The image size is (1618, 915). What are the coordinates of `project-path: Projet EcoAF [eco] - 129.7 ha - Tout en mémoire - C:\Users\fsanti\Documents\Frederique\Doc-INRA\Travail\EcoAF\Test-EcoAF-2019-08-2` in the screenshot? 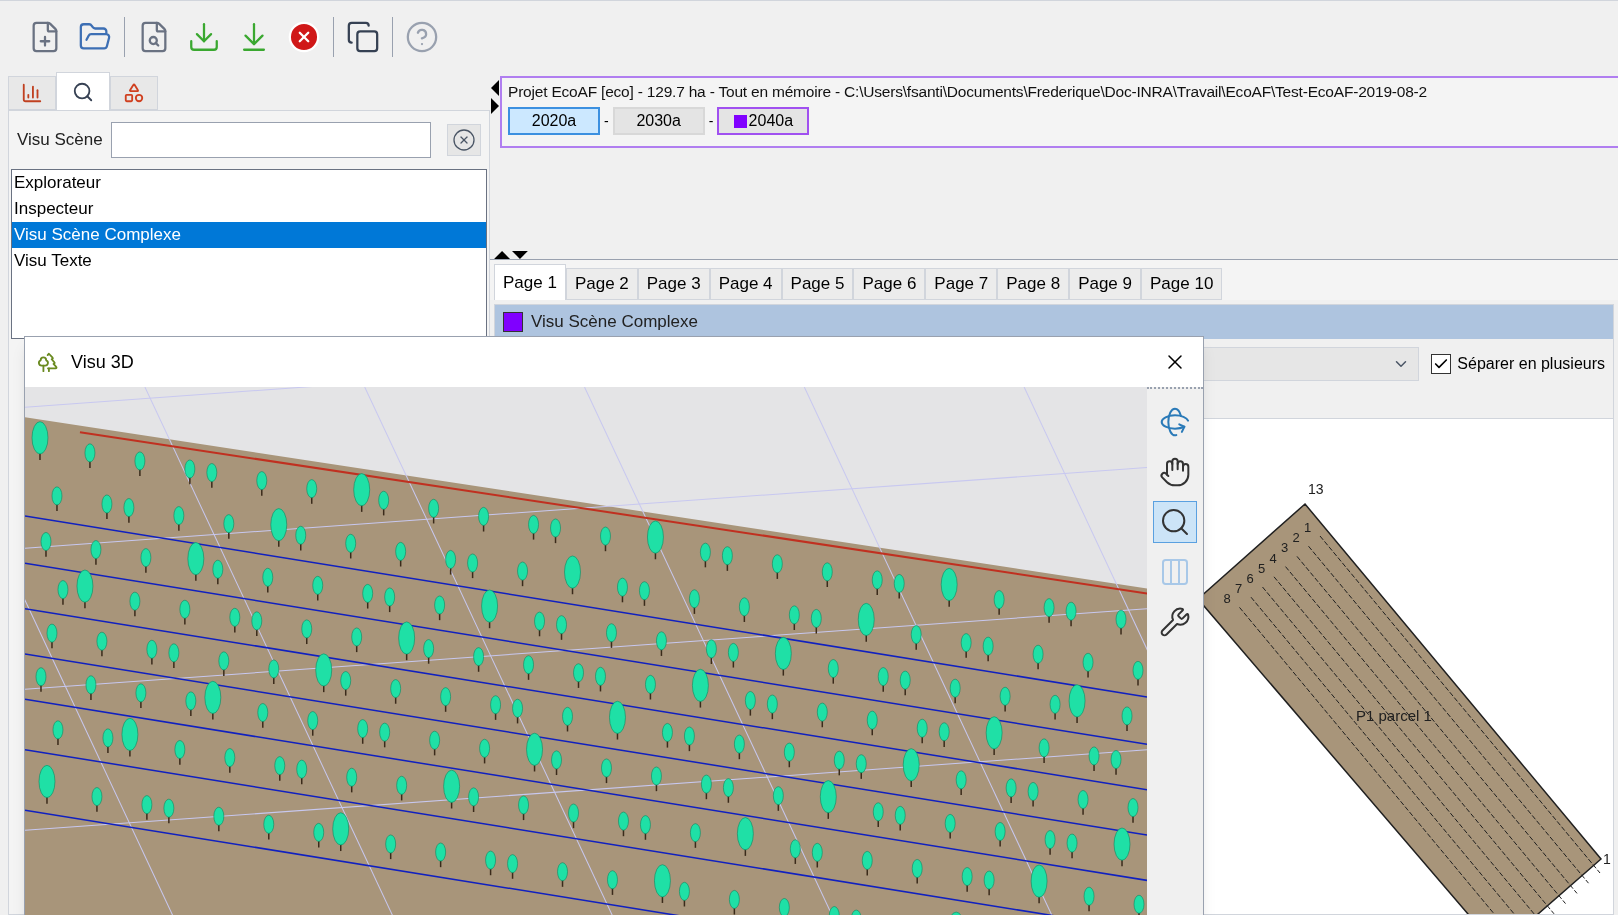 It's located at (968, 92).